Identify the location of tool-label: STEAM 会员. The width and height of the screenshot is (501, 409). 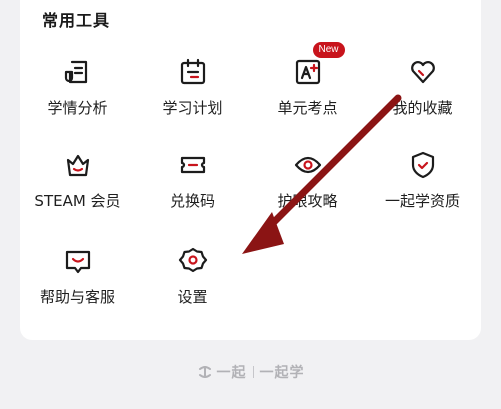
(77, 201).